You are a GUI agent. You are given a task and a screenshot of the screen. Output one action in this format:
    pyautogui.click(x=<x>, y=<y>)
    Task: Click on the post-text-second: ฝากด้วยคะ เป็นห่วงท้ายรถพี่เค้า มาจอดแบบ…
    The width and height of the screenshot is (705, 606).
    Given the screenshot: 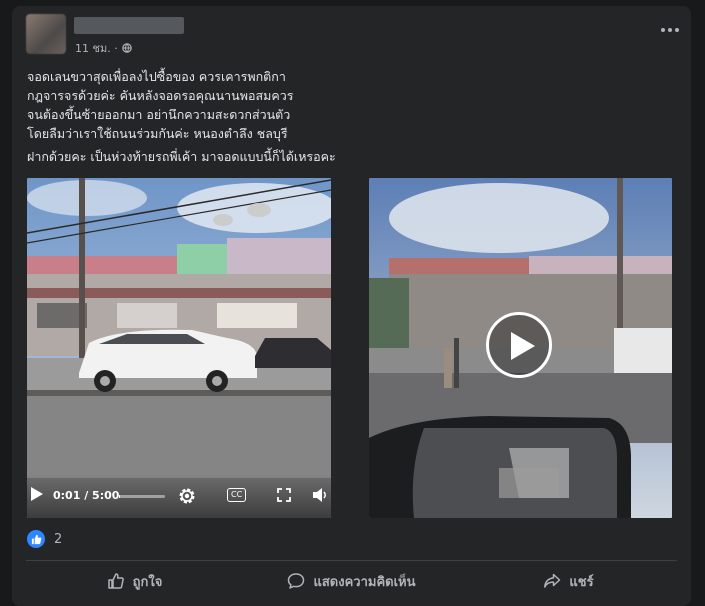 What is the action you would take?
    pyautogui.click(x=181, y=156)
    